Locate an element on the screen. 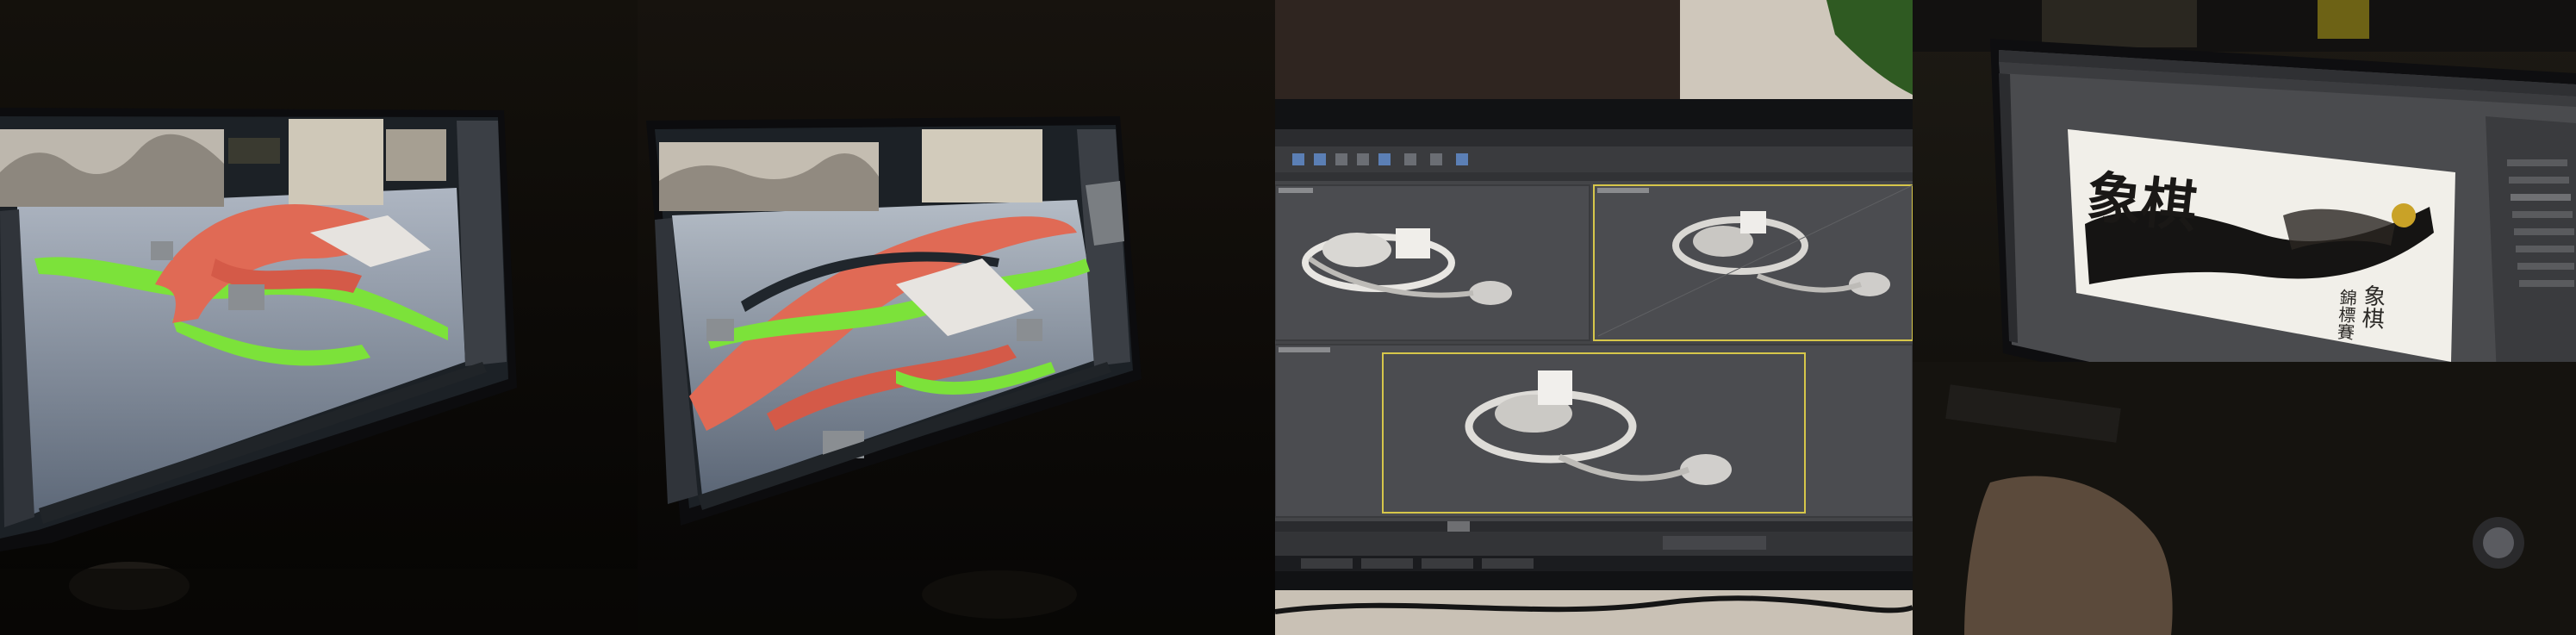 The image size is (2576, 635). playback-controls is located at coordinates (1715, 543).